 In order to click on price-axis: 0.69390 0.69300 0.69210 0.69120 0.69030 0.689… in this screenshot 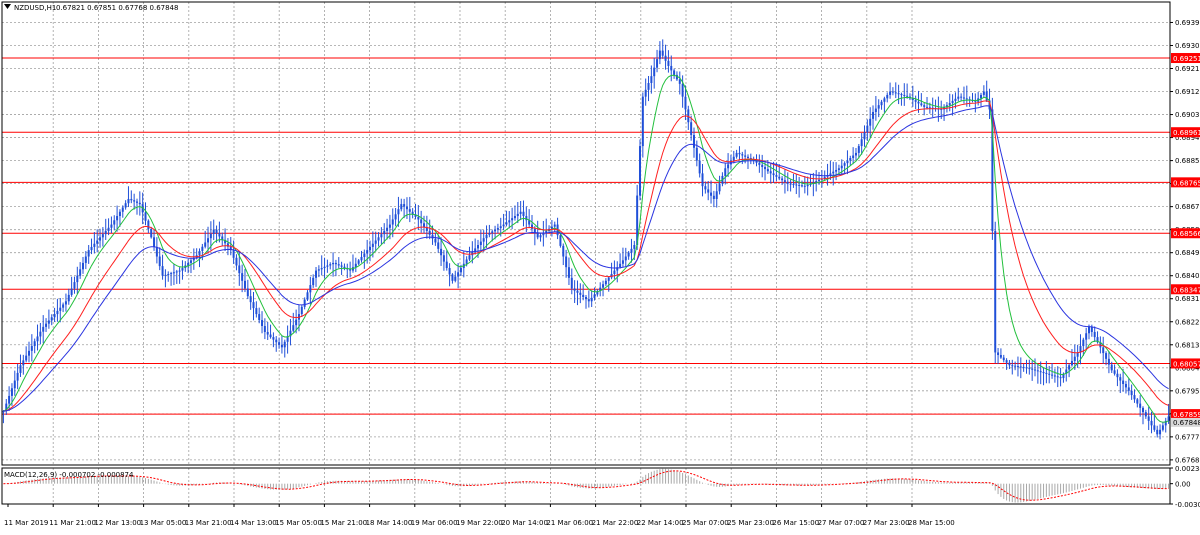, I will do `click(1185, 264)`.